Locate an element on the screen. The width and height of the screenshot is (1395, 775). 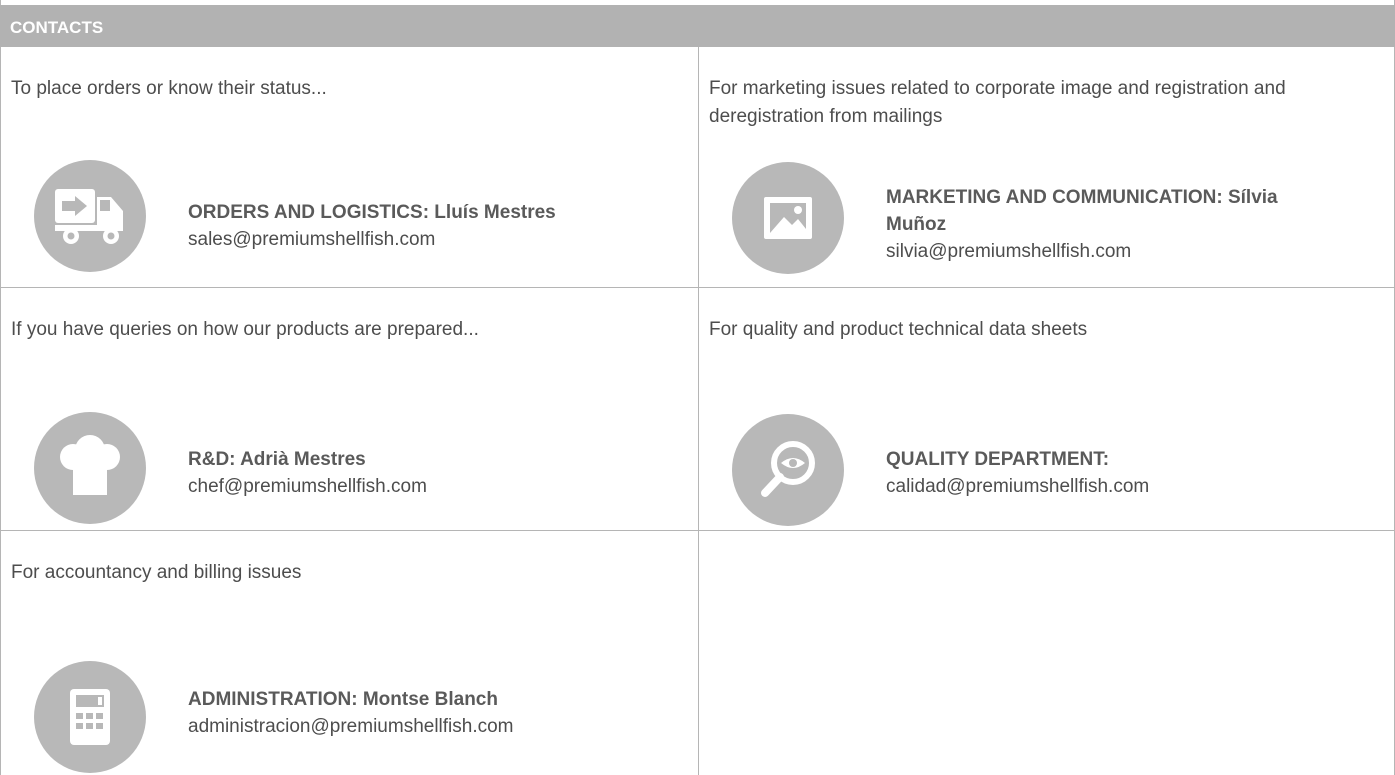
delivery-truck-icon is located at coordinates (90, 216).